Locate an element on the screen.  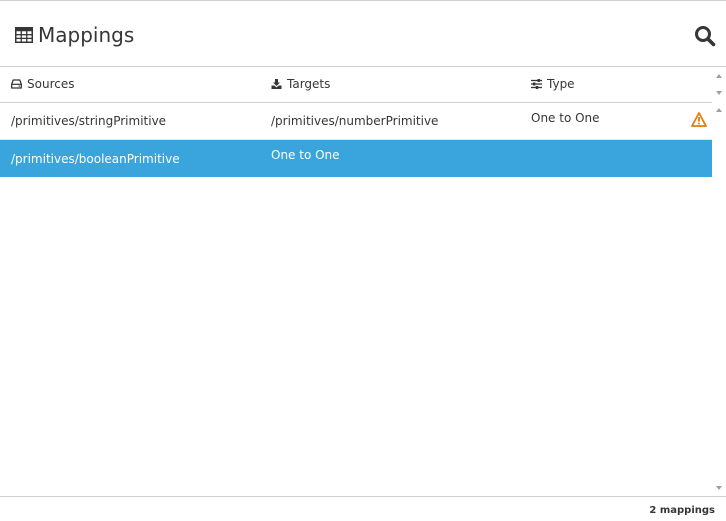
column-header-sources: Sources is located at coordinates (42, 84).